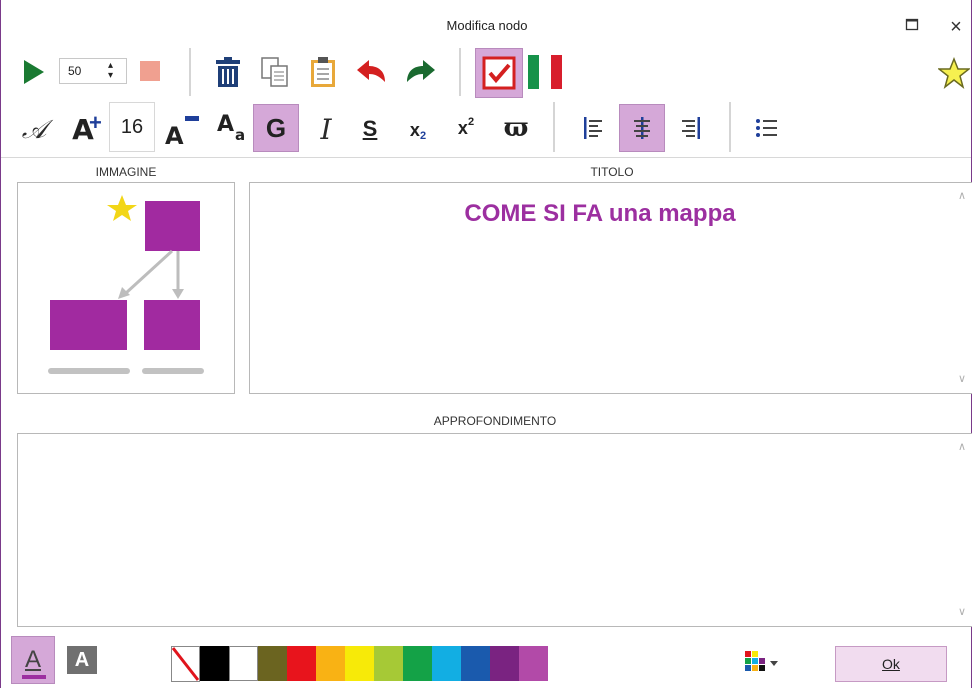  Describe the element at coordinates (600, 213) in the screenshot. I see `title-text: COME SI FA una mappa` at that location.